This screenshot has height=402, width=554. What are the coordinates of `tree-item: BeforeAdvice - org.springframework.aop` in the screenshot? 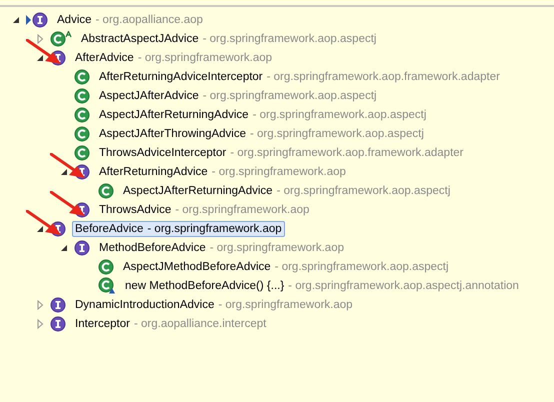 It's located at (178, 228).